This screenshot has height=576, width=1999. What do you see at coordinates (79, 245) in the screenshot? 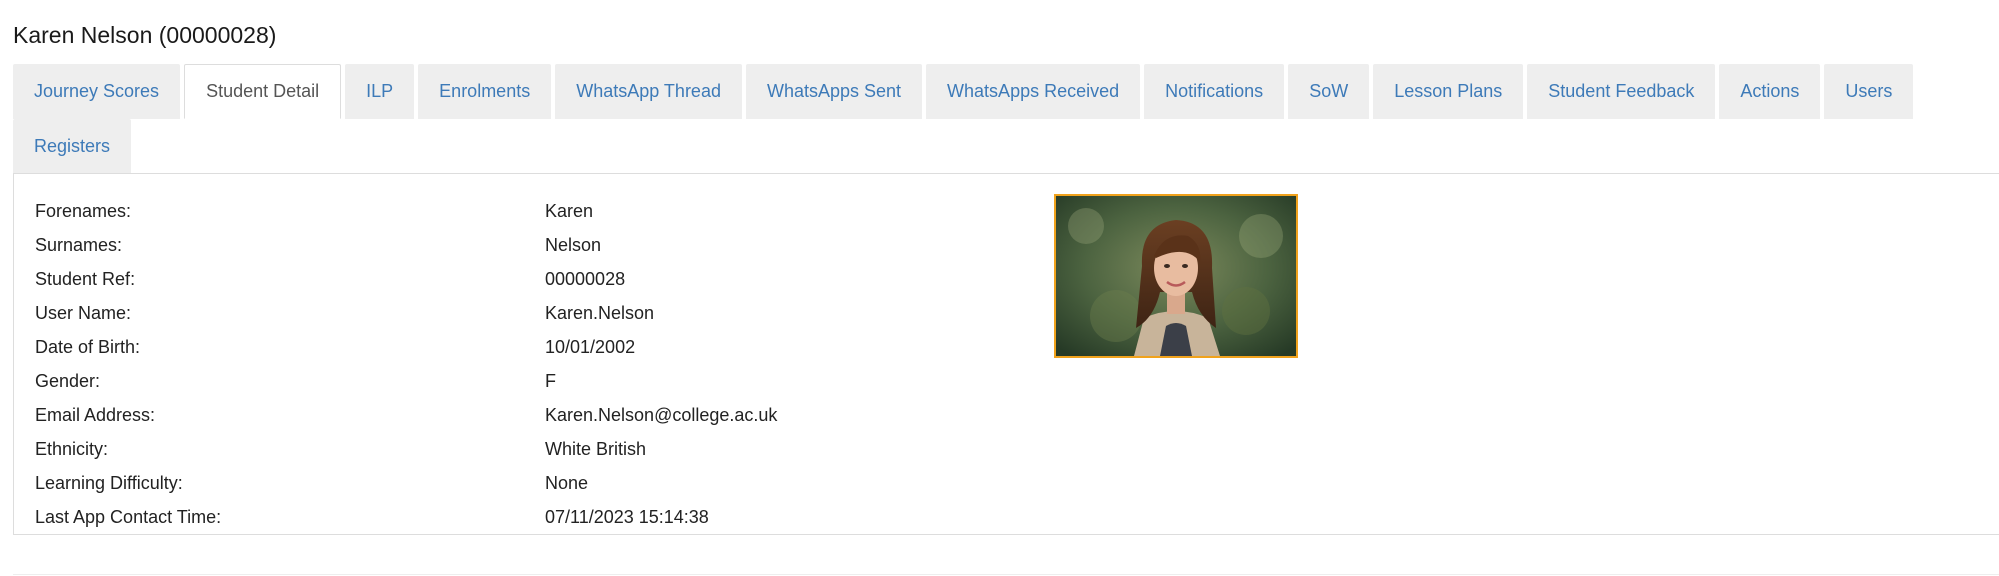
I see `detail-label: Surnames:` at bounding box center [79, 245].